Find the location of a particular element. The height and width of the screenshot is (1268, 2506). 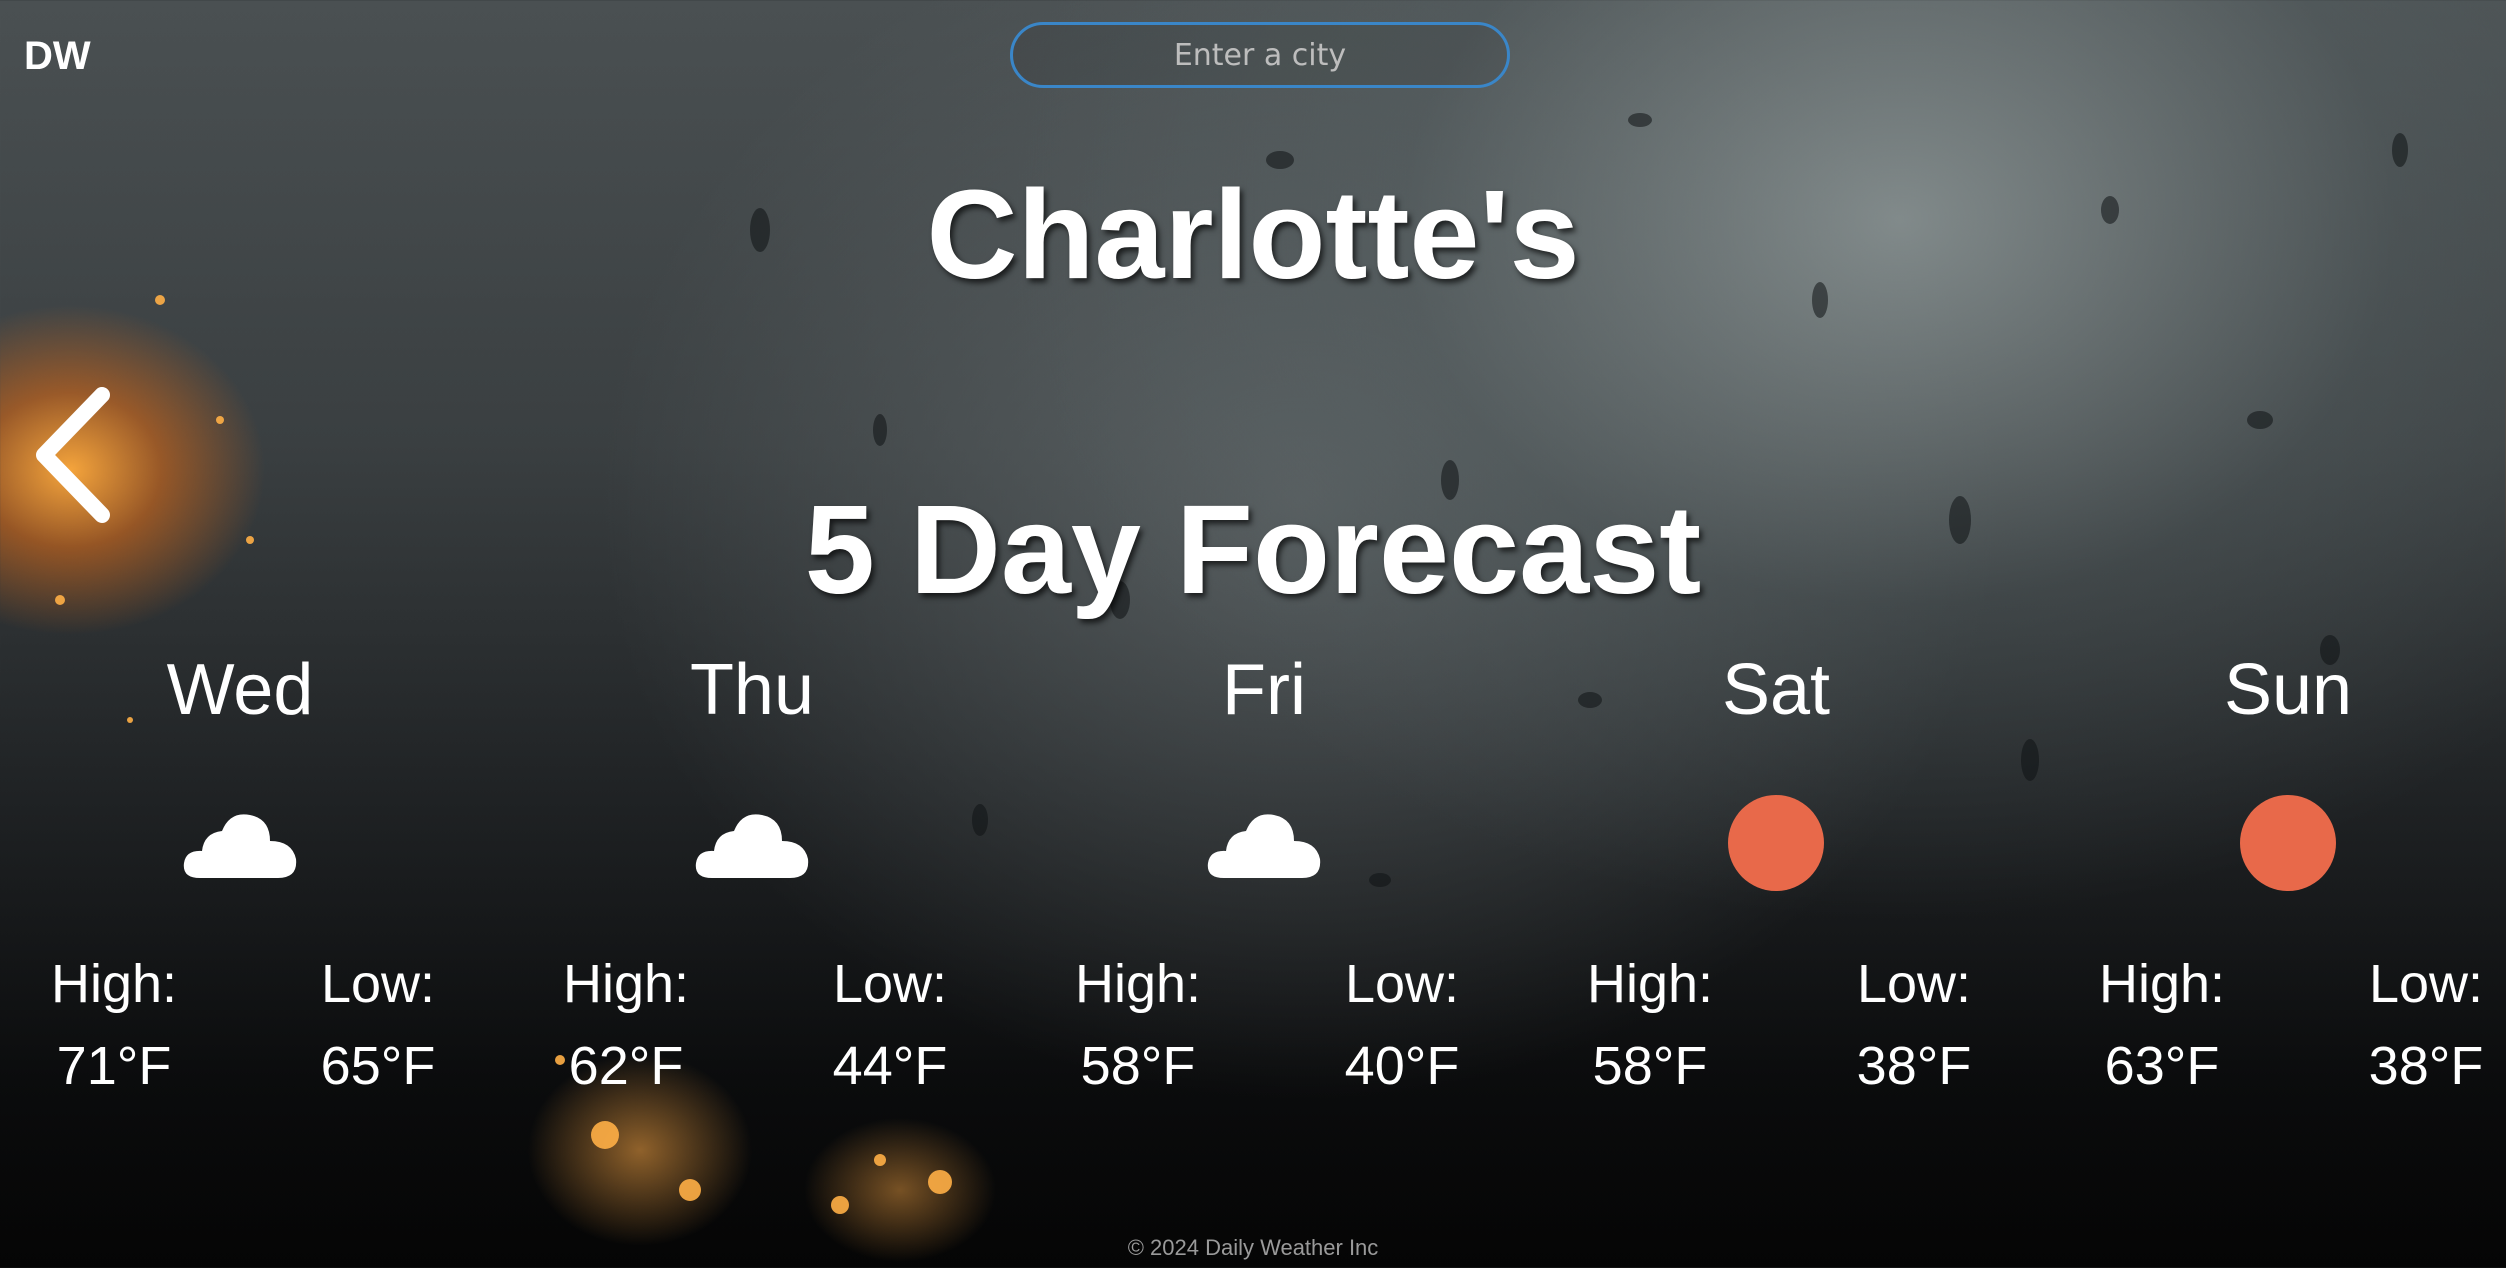

brand-logo: DW is located at coordinates (57, 56).